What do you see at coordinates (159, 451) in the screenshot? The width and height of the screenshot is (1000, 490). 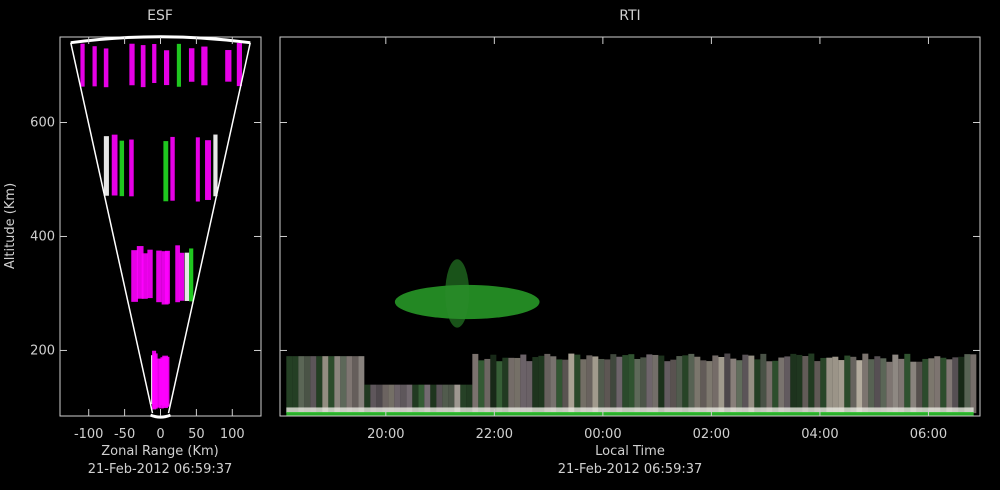 I see `esf-x-axis-label: Zonal Range (Km)` at bounding box center [159, 451].